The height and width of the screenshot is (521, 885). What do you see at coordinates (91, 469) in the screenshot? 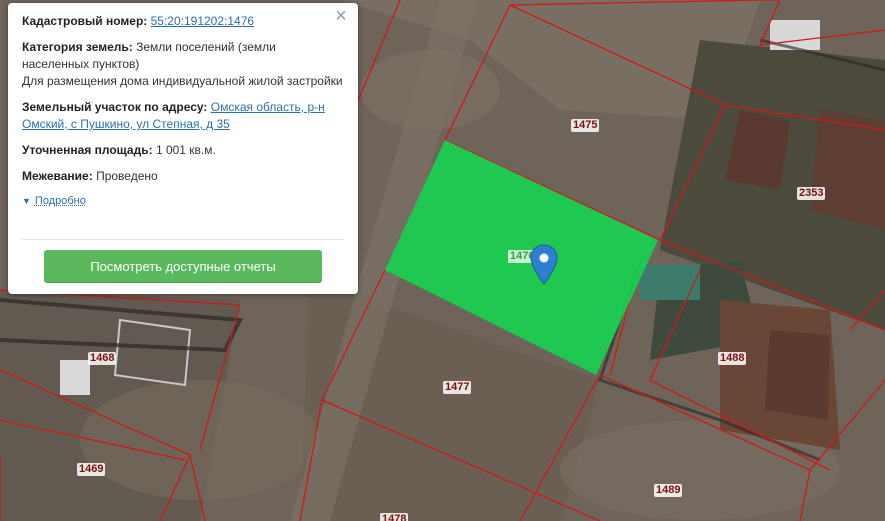
I see `parcel-label-1469: 1469` at bounding box center [91, 469].